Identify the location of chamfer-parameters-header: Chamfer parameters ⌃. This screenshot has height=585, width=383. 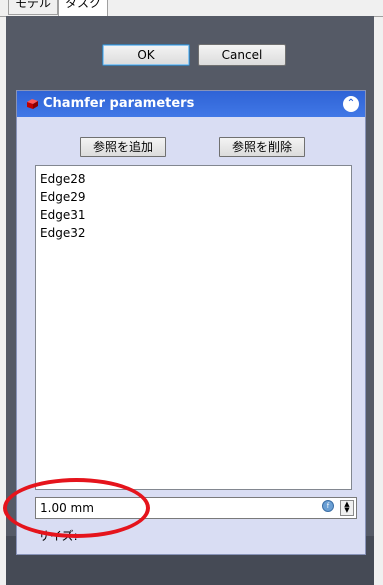
(191, 104).